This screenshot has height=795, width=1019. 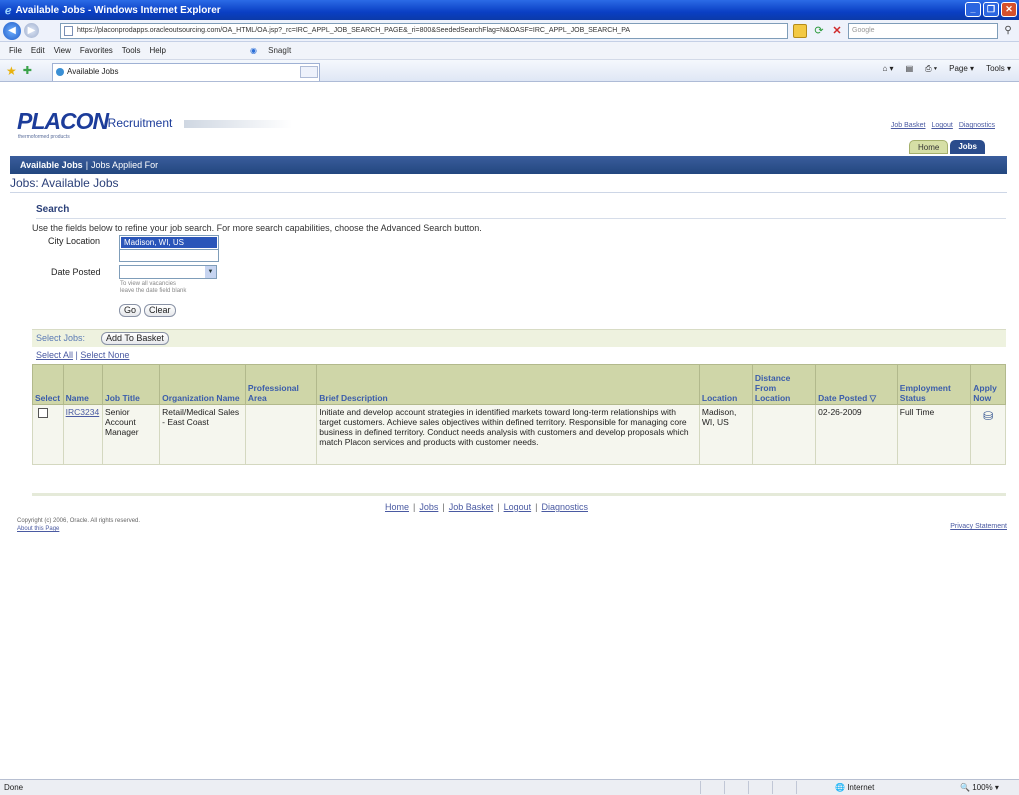 I want to click on apply-now-icon: ⛁, so click(x=988, y=416).